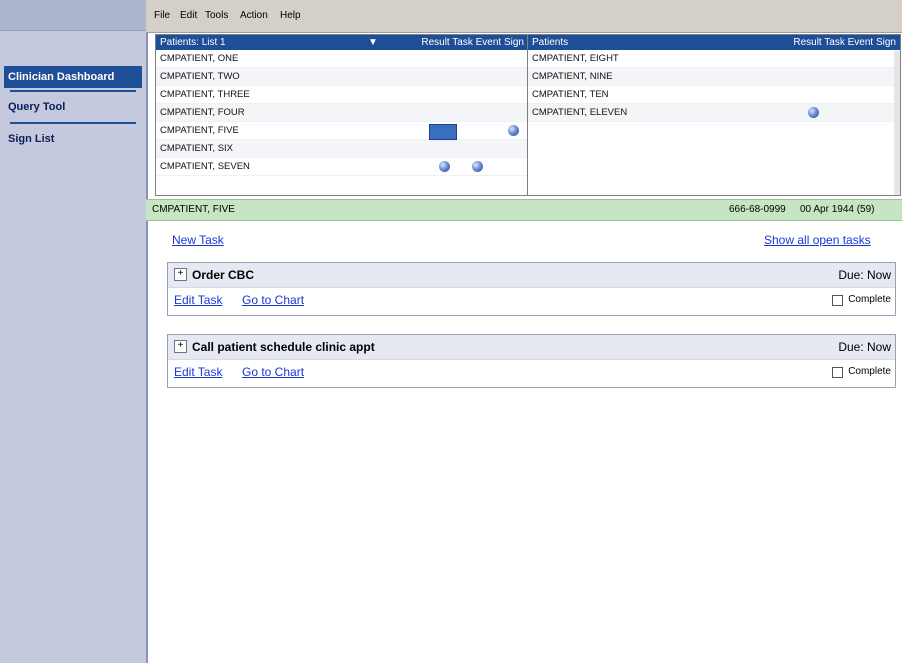 The width and height of the screenshot is (902, 663). I want to click on patient-list-2-title: Patients, so click(550, 42).